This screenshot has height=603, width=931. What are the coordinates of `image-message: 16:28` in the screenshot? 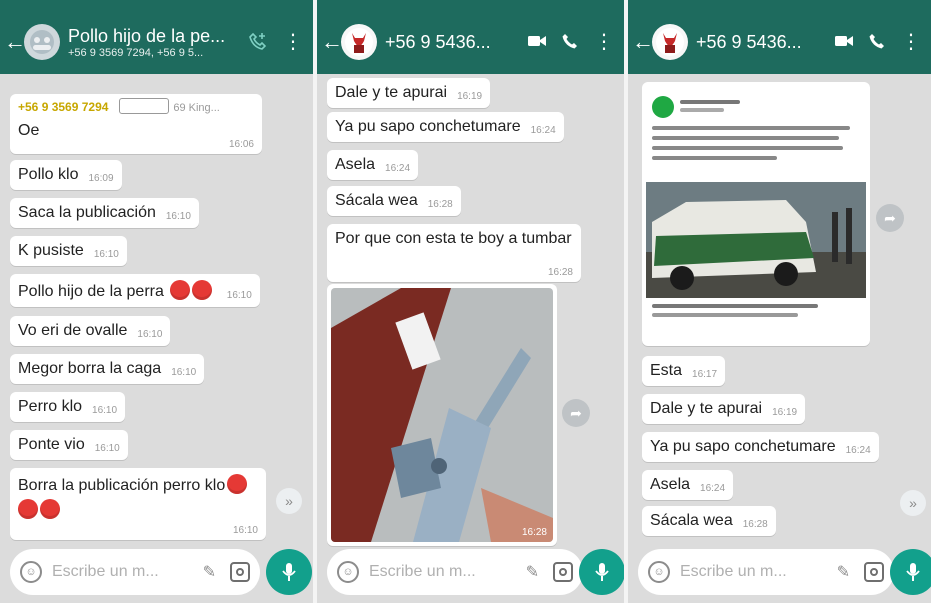 It's located at (442, 415).